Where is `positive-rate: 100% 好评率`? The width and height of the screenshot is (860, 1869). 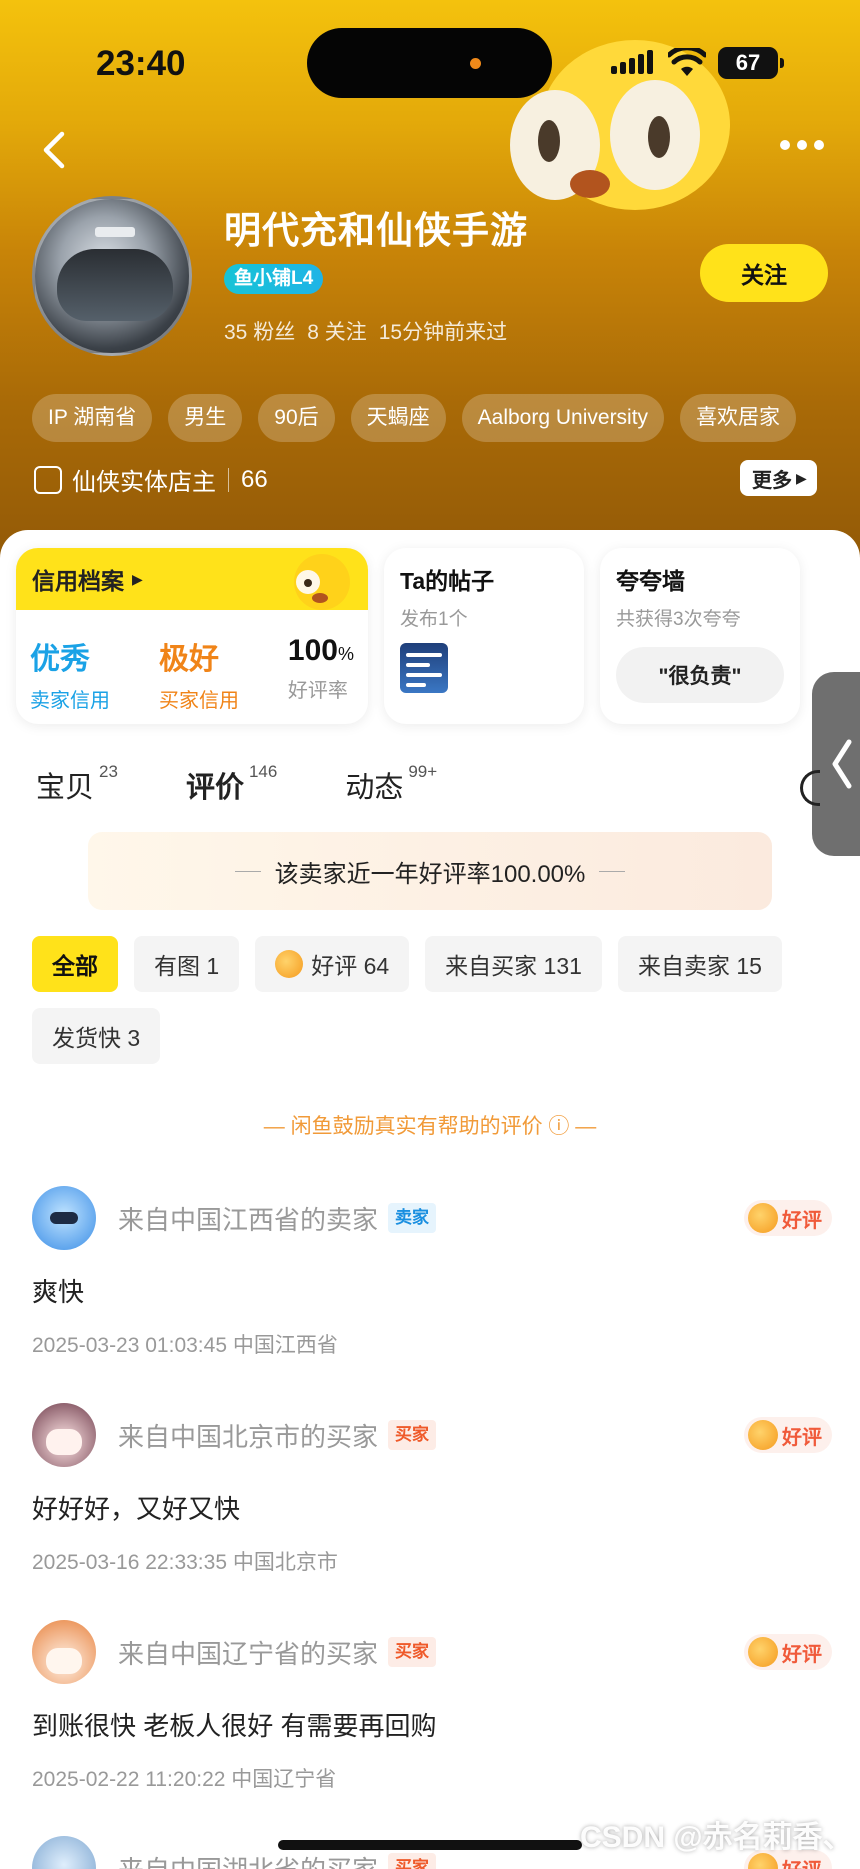
positive-rate: 100% 好评率 is located at coordinates (320, 668).